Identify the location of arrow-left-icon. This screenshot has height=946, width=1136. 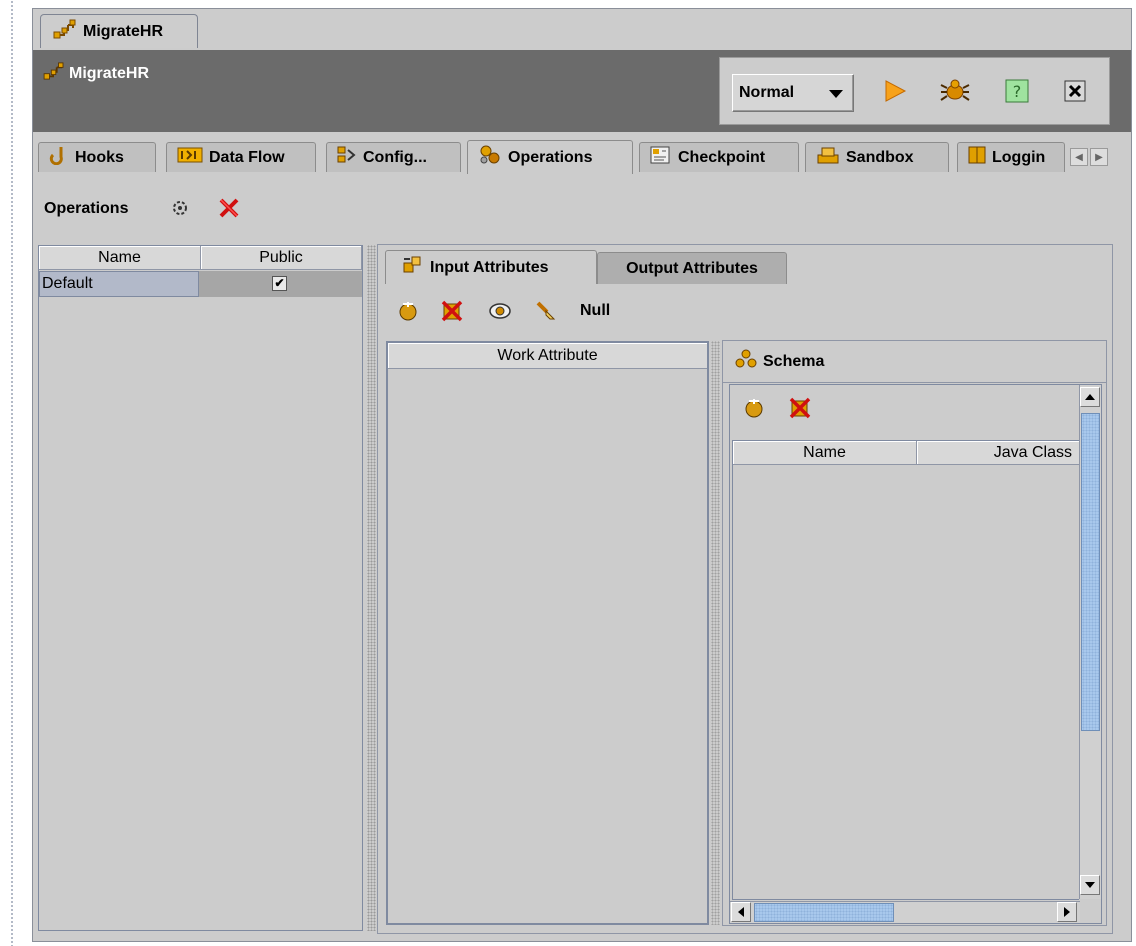
(741, 912).